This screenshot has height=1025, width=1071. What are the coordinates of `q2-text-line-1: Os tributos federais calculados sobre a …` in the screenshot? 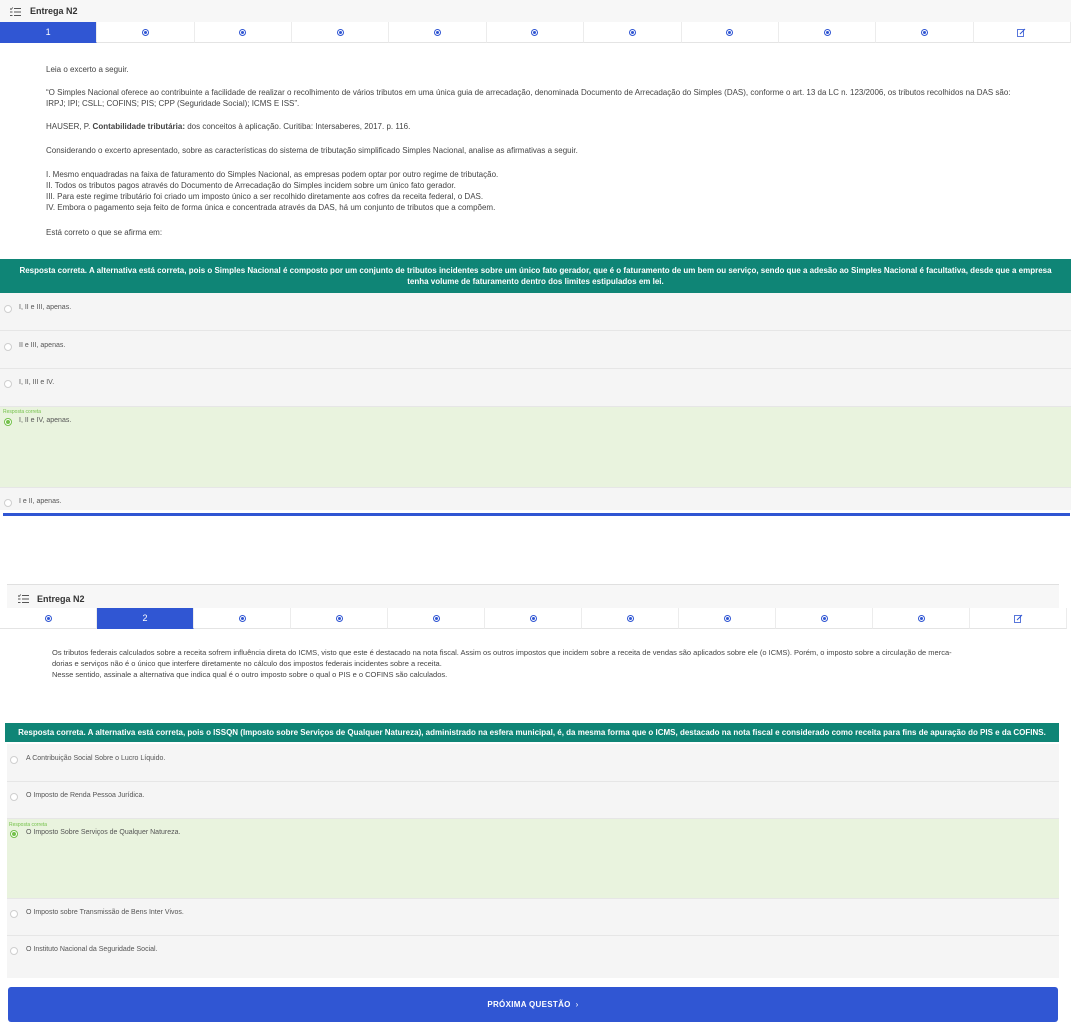 It's located at (502, 652).